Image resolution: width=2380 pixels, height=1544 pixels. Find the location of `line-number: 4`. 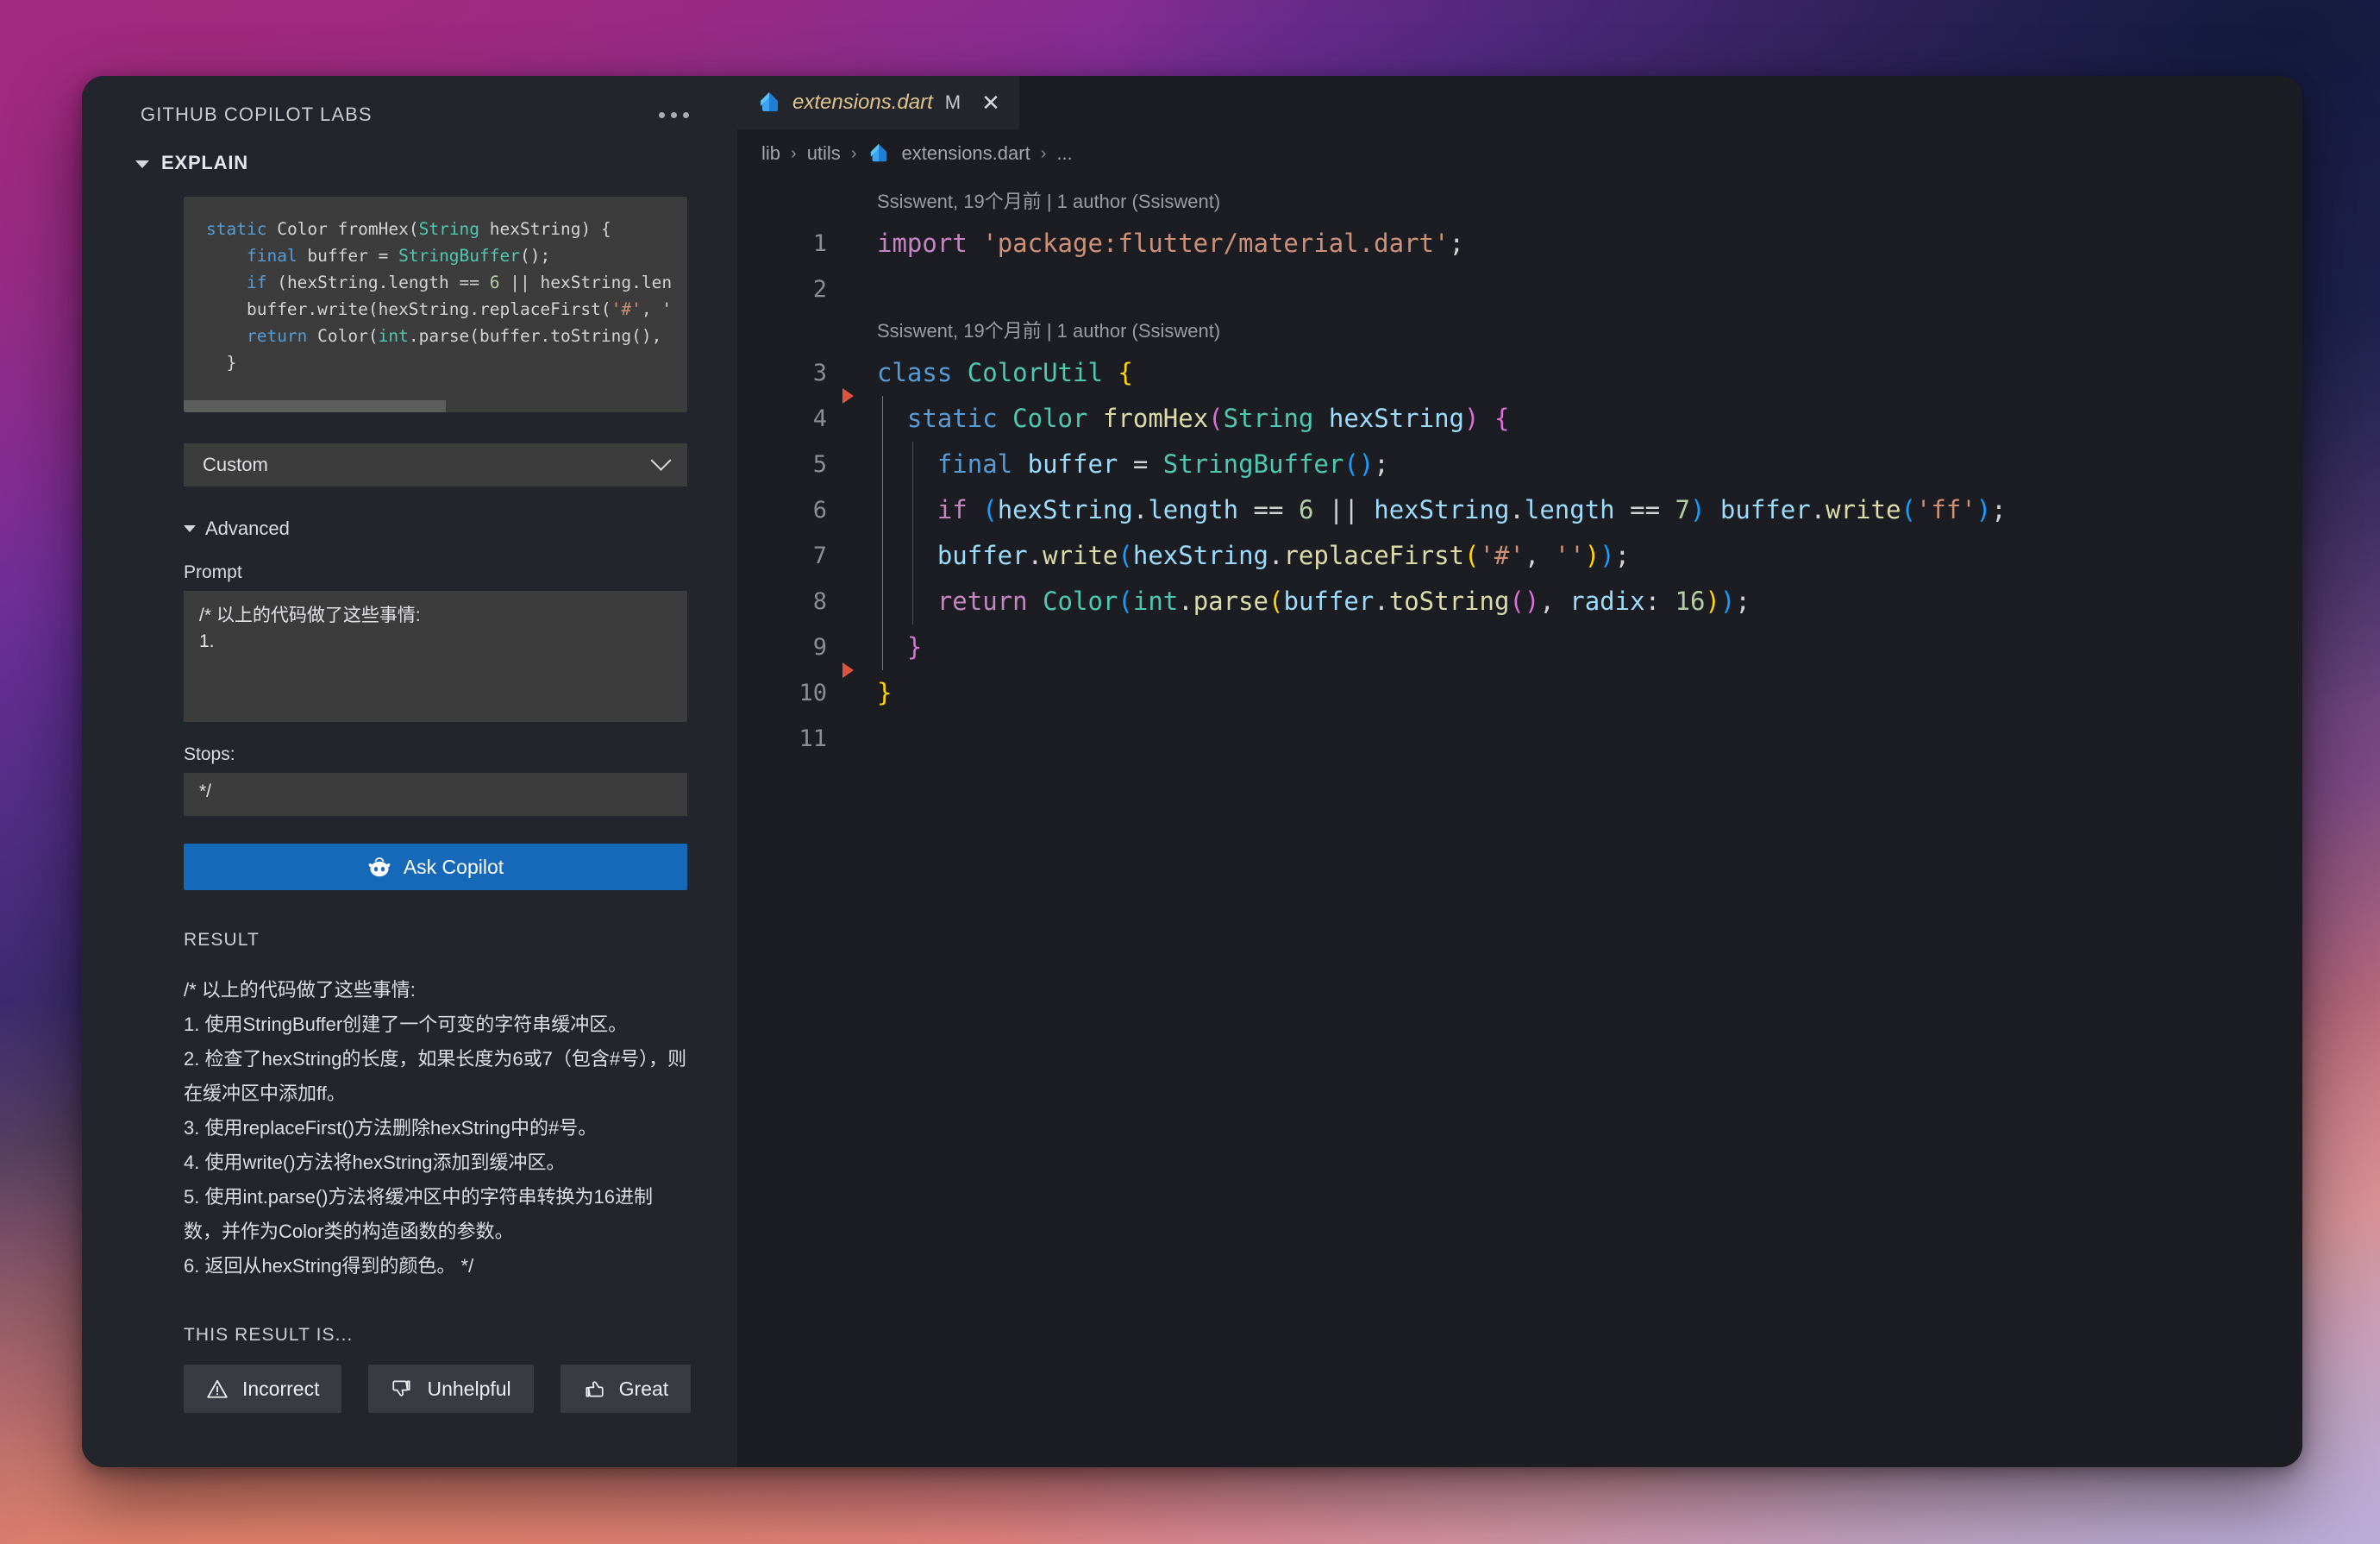

line-number: 4 is located at coordinates (820, 418).